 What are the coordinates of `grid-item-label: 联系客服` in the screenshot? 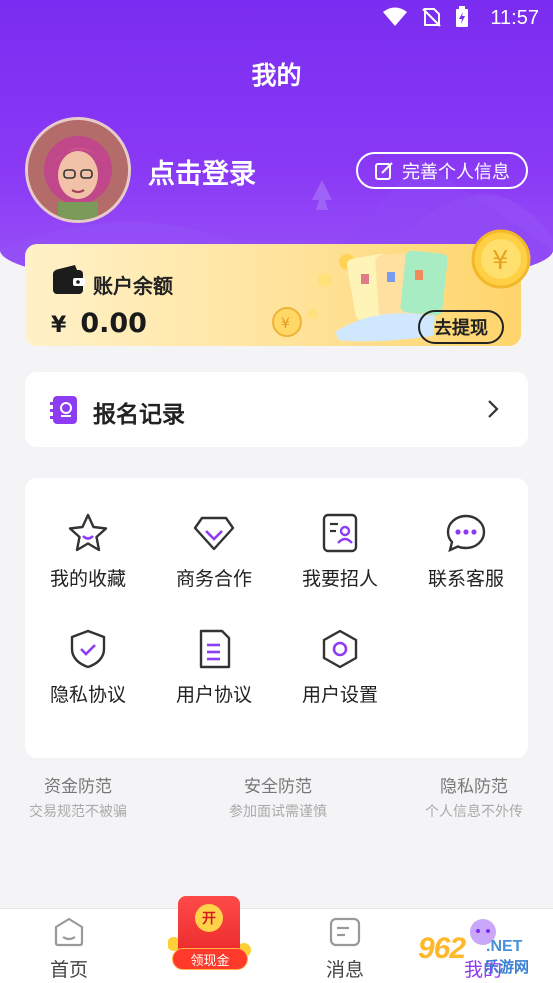 It's located at (465, 579).